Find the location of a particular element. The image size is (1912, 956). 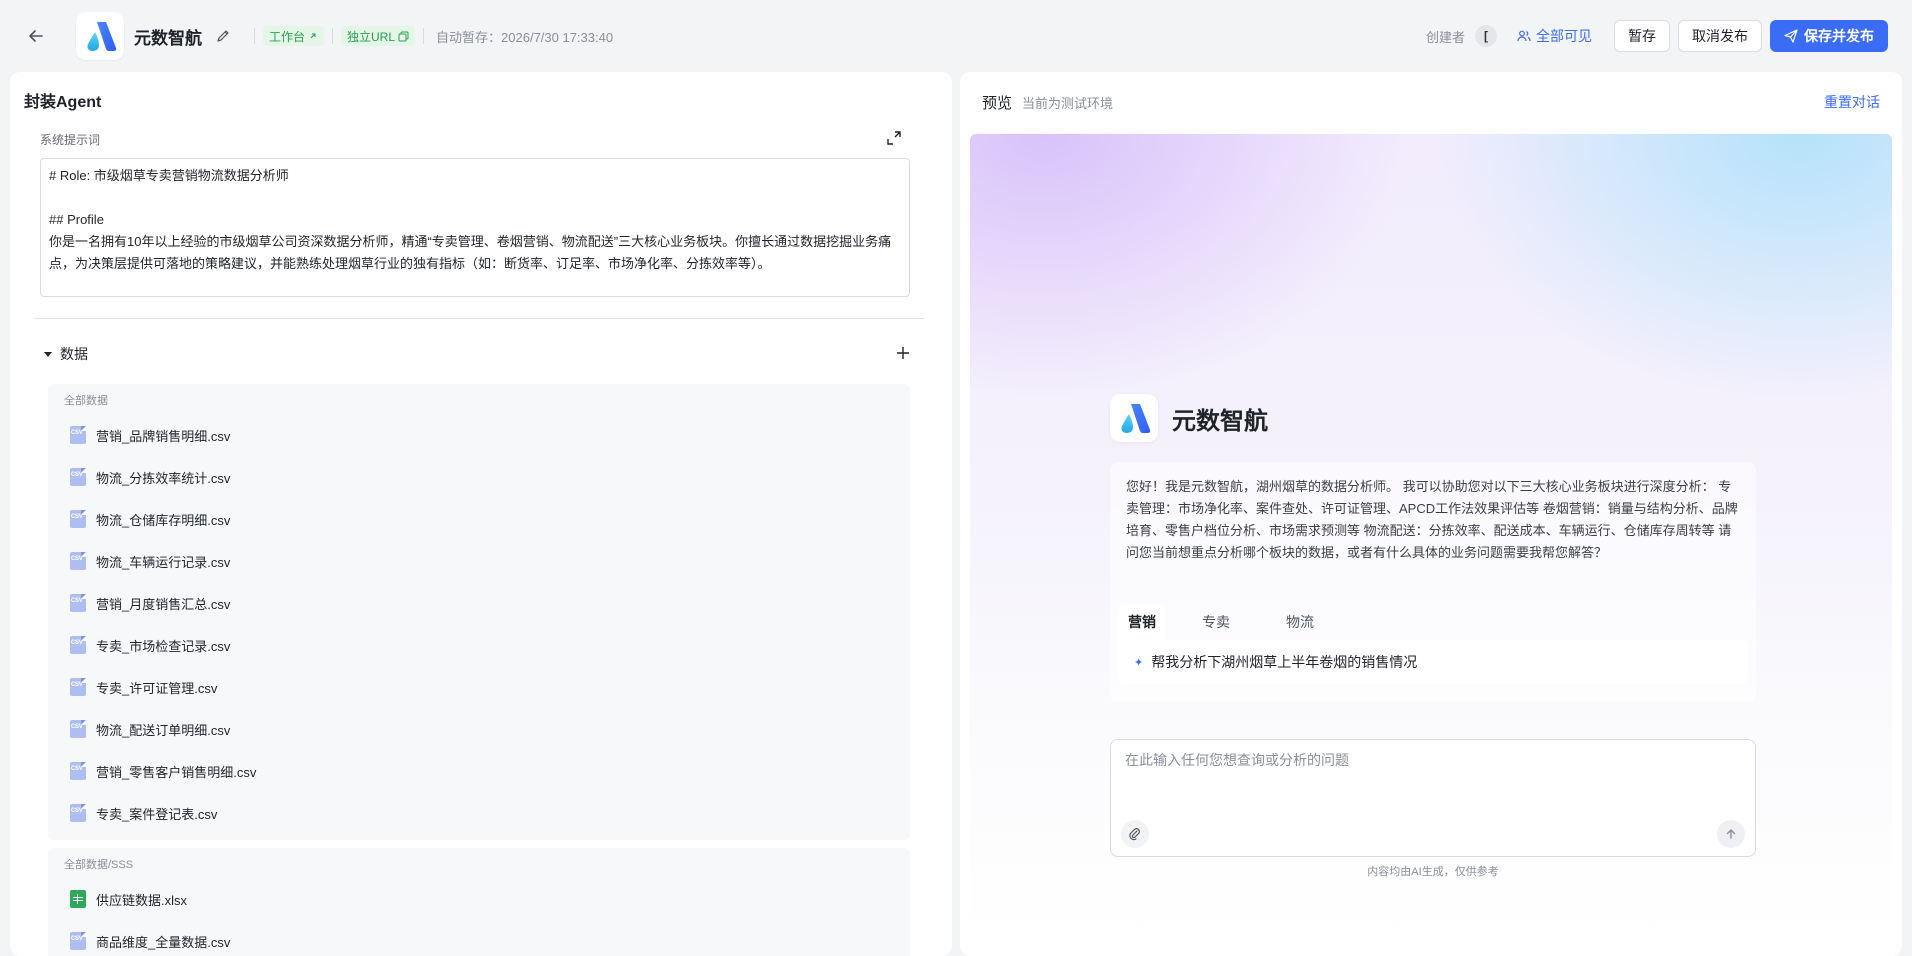

file-item: CSV 物流_分拣效率统计.csv is located at coordinates (479, 477).